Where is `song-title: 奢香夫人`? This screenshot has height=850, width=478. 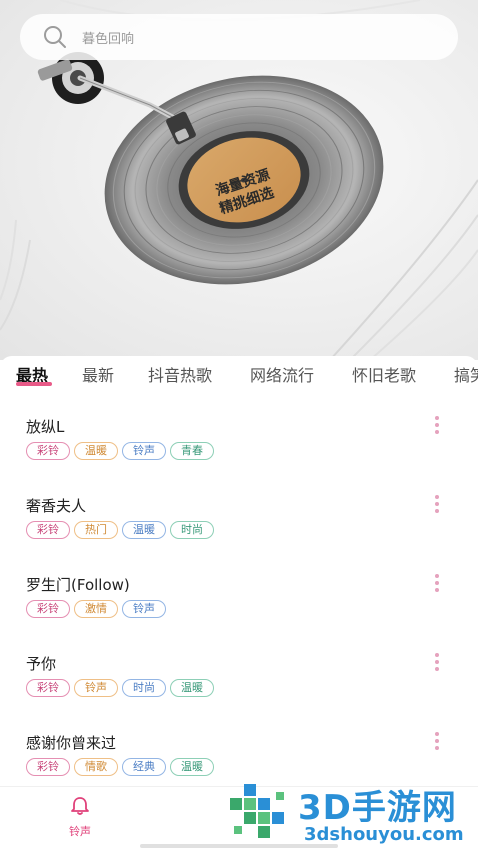
song-title: 奢香夫人 is located at coordinates (56, 506).